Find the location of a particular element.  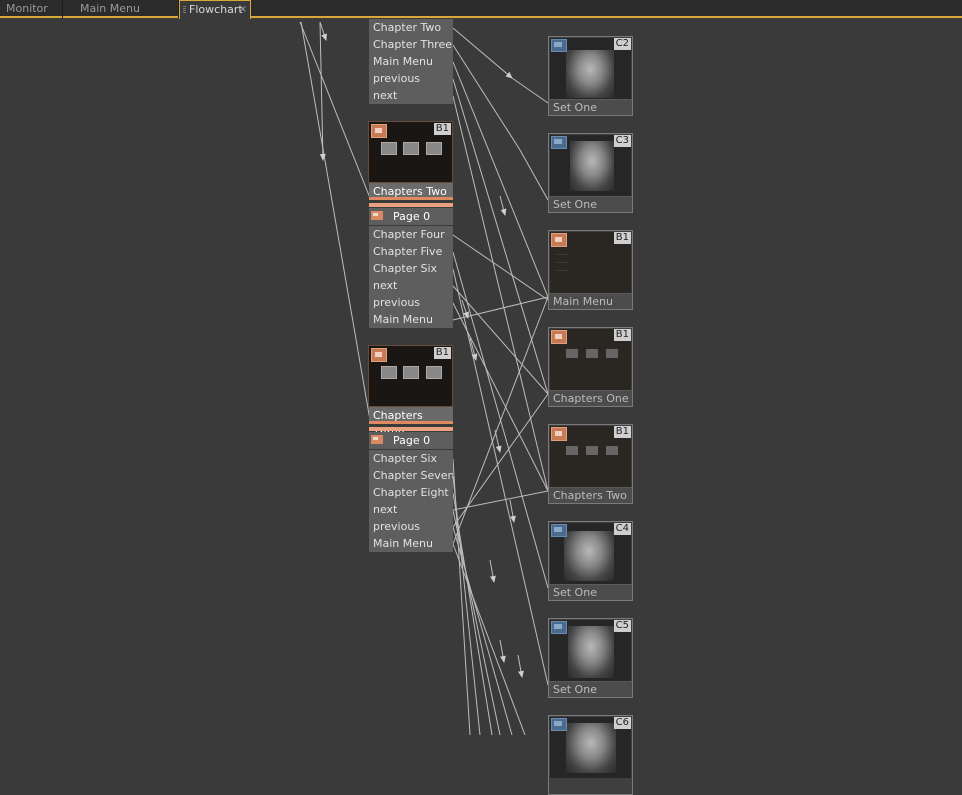

node-tag: C4 is located at coordinates (622, 529).